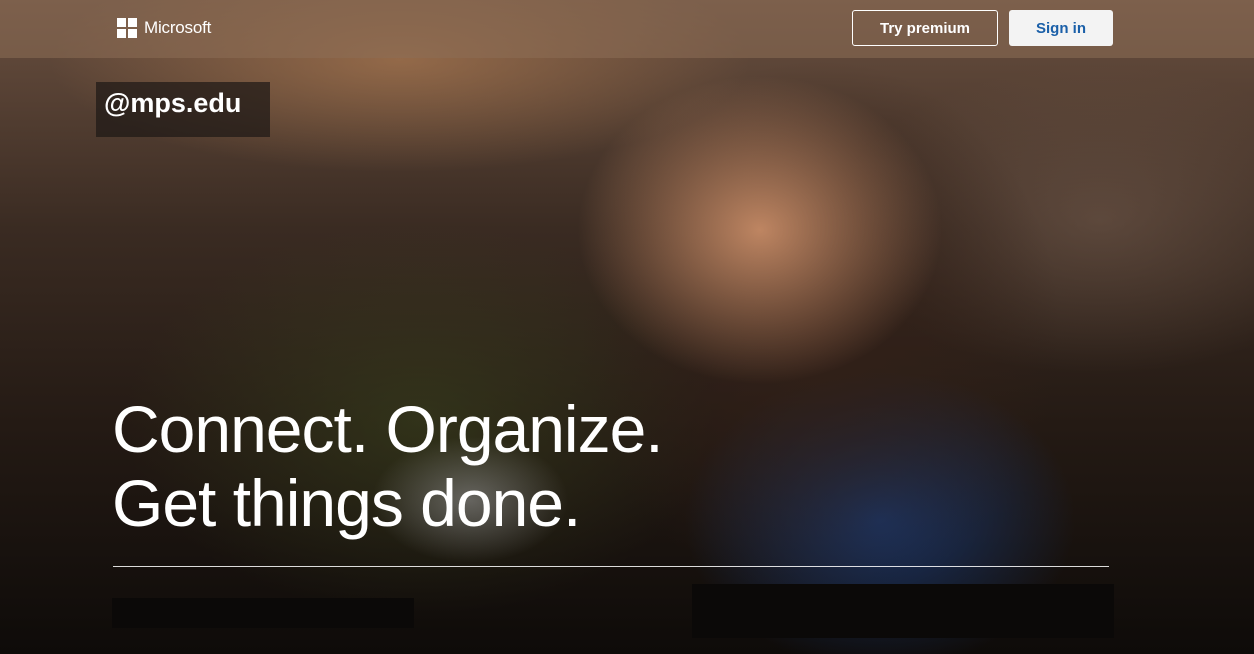 The image size is (1254, 654). What do you see at coordinates (611, 566) in the screenshot?
I see `hero-divider` at bounding box center [611, 566].